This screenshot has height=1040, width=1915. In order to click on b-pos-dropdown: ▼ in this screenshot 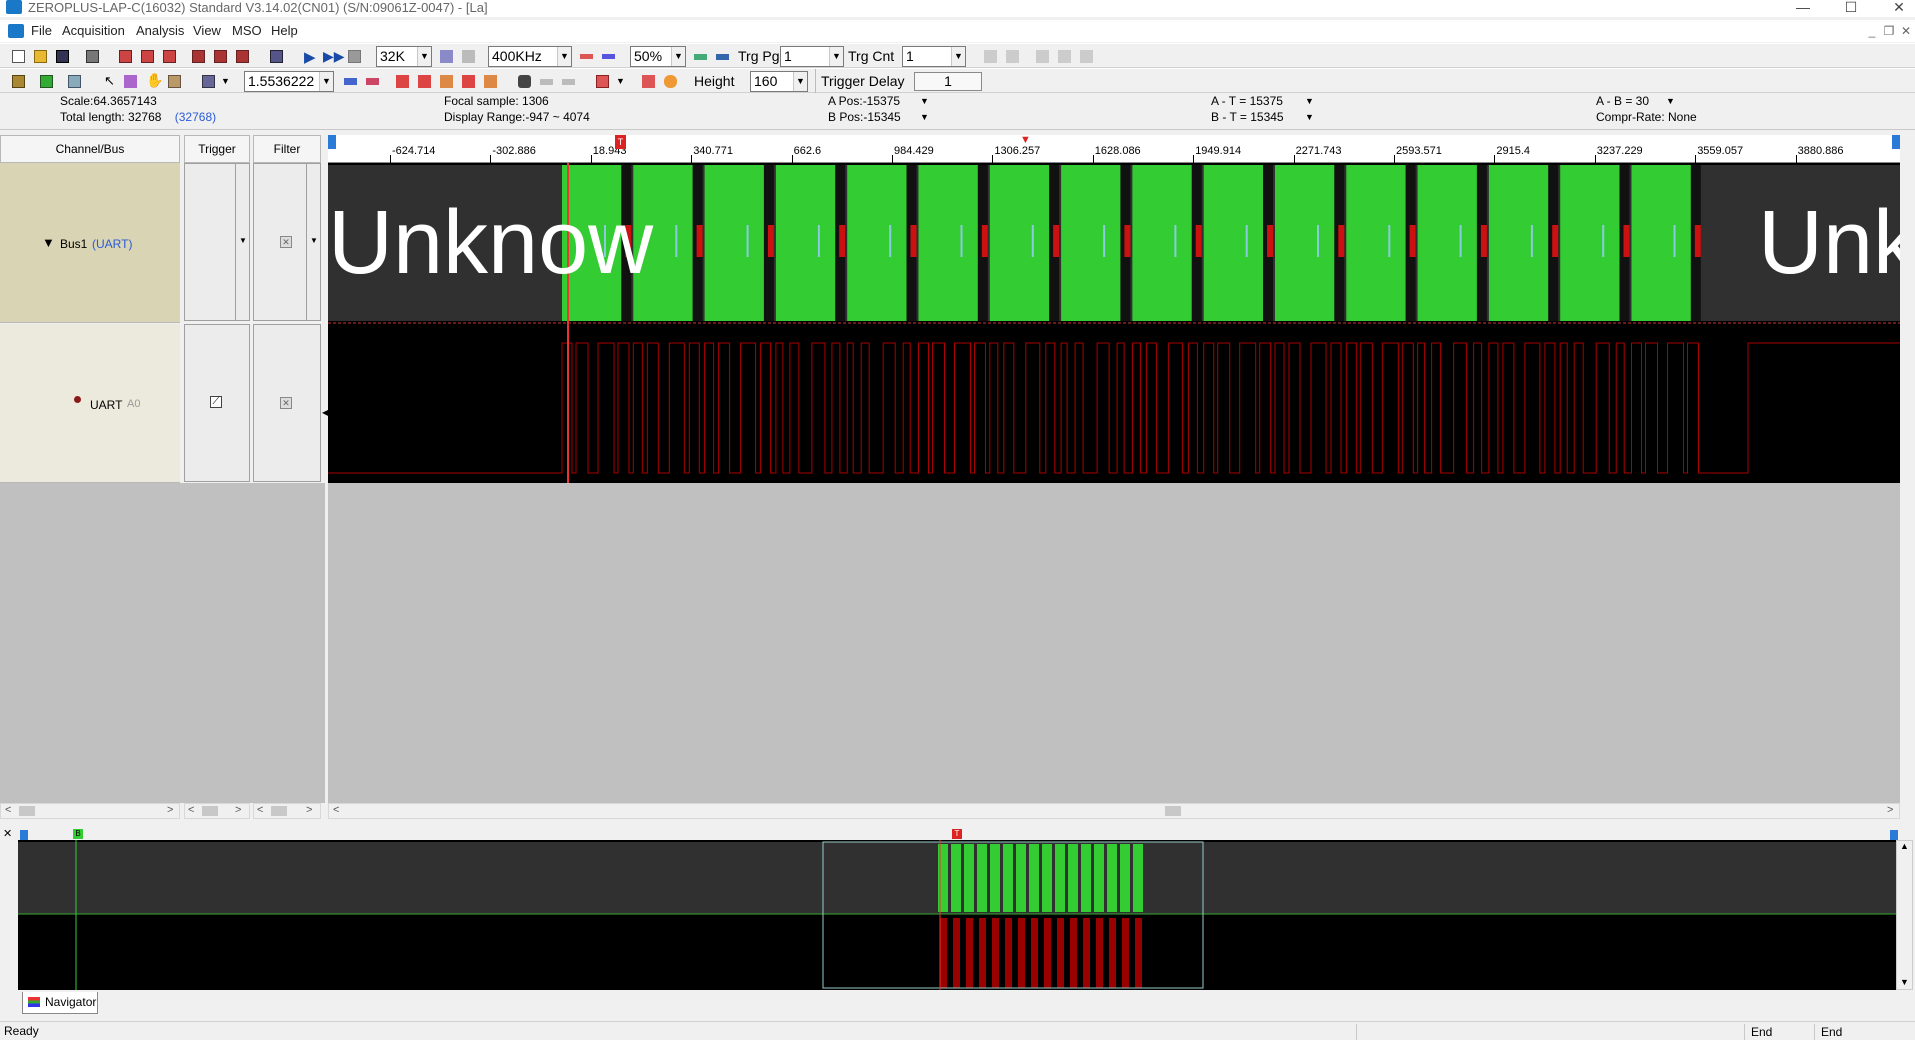, I will do `click(924, 117)`.